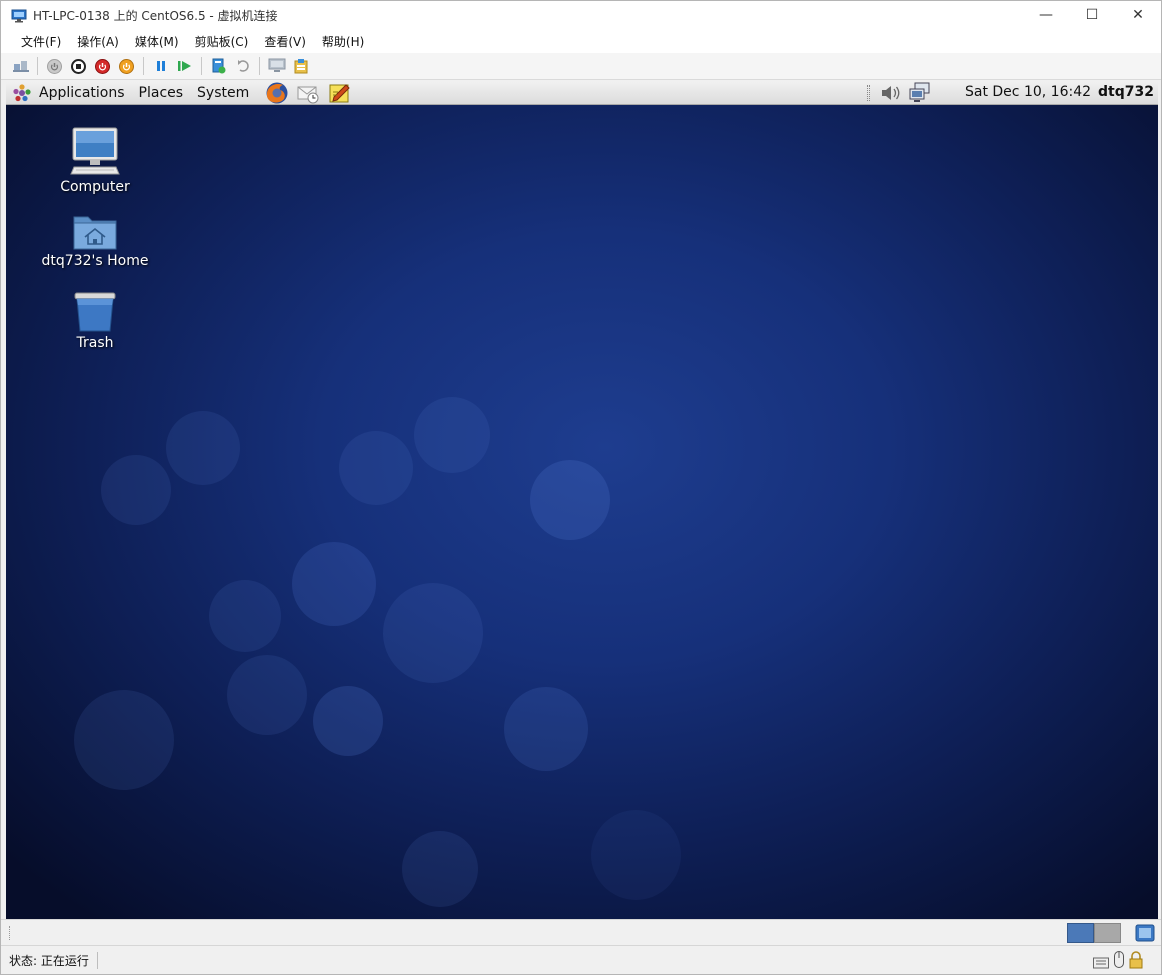  What do you see at coordinates (102, 66) in the screenshot?
I see `shutdown-icon` at bounding box center [102, 66].